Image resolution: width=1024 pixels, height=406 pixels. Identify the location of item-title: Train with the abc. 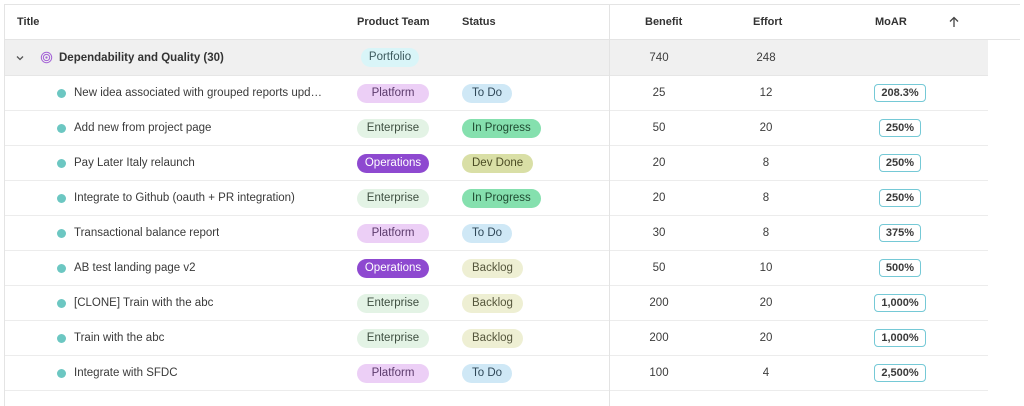
(119, 338).